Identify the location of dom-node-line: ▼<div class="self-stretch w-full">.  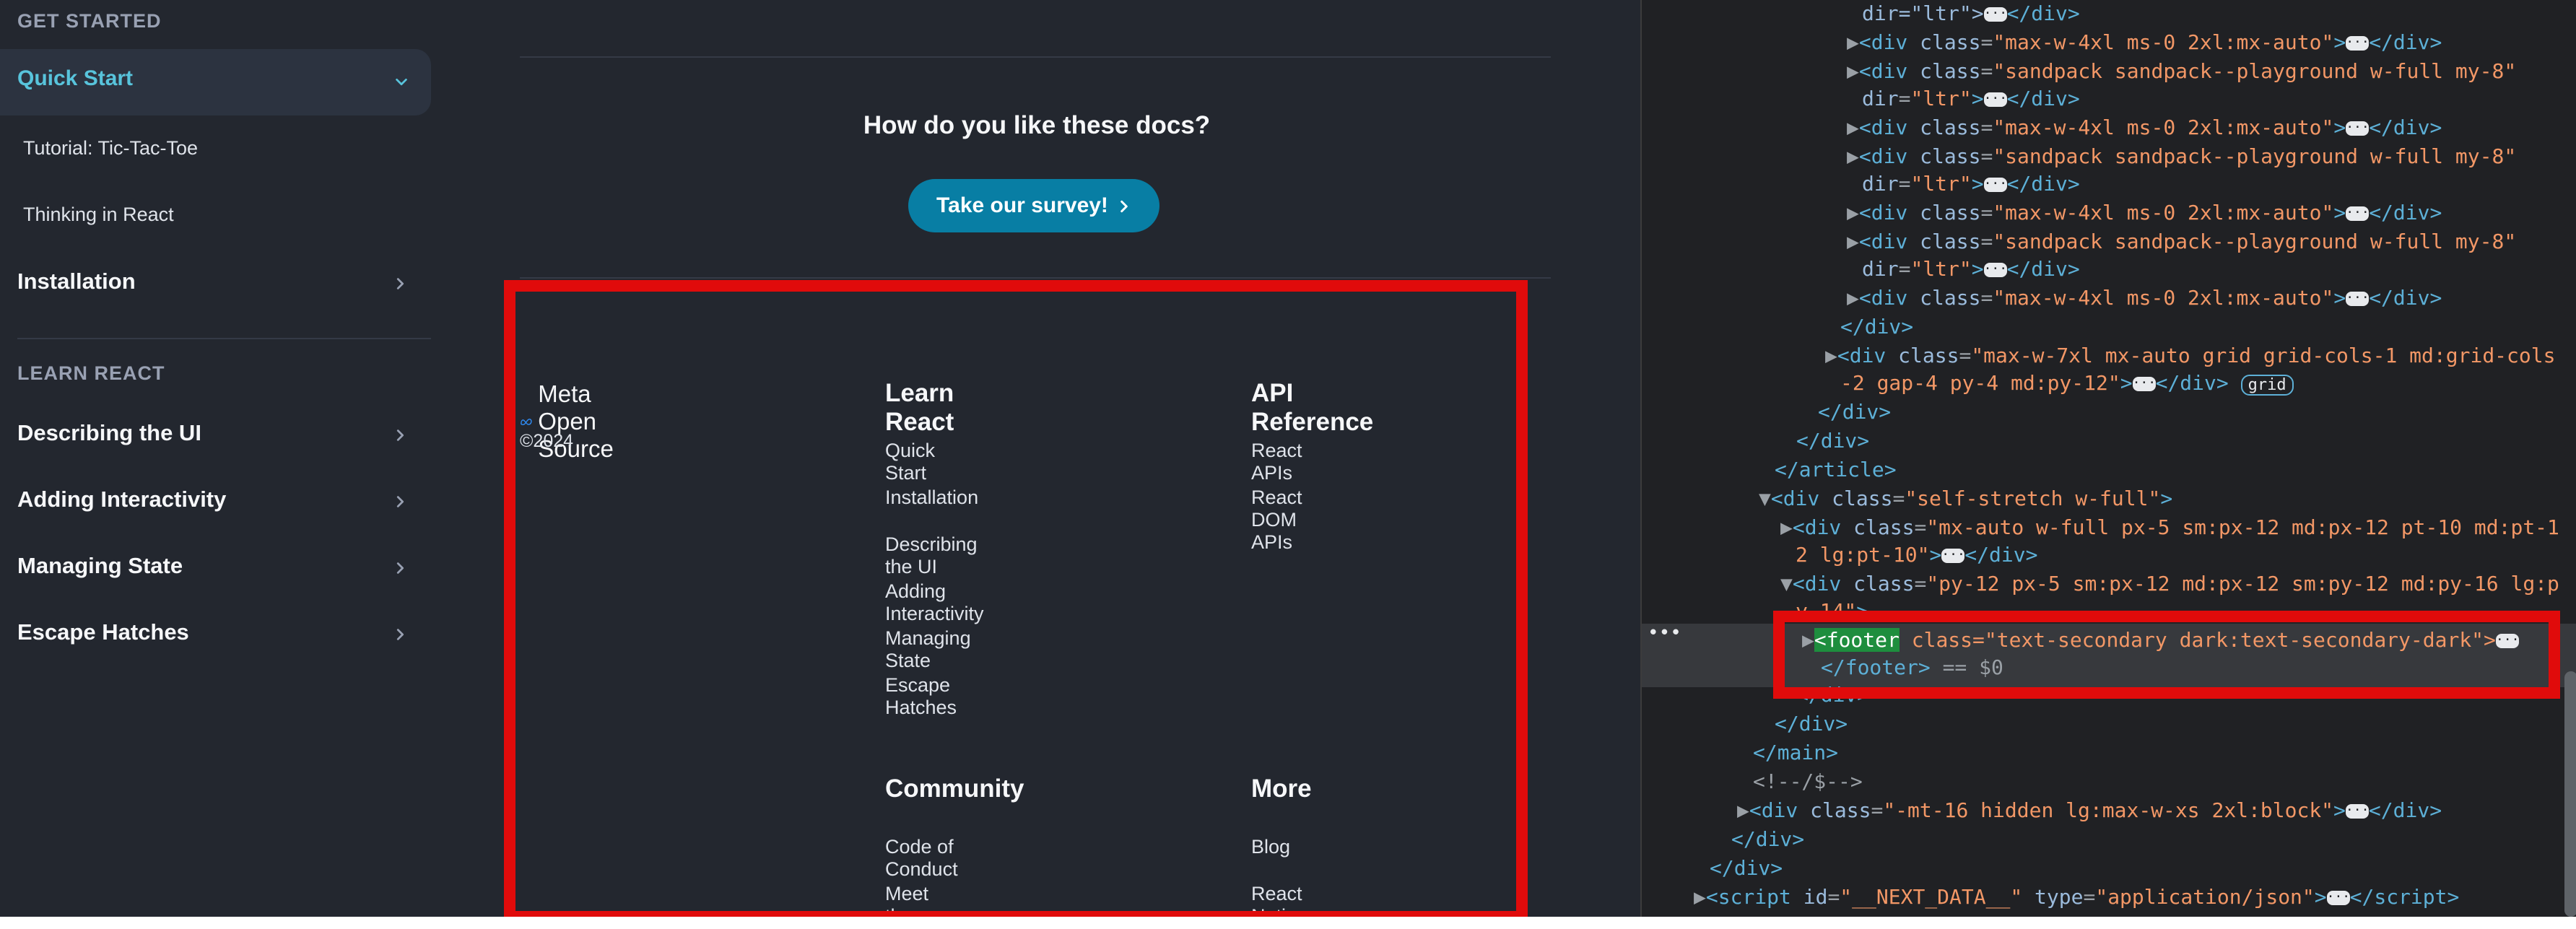
(1965, 498).